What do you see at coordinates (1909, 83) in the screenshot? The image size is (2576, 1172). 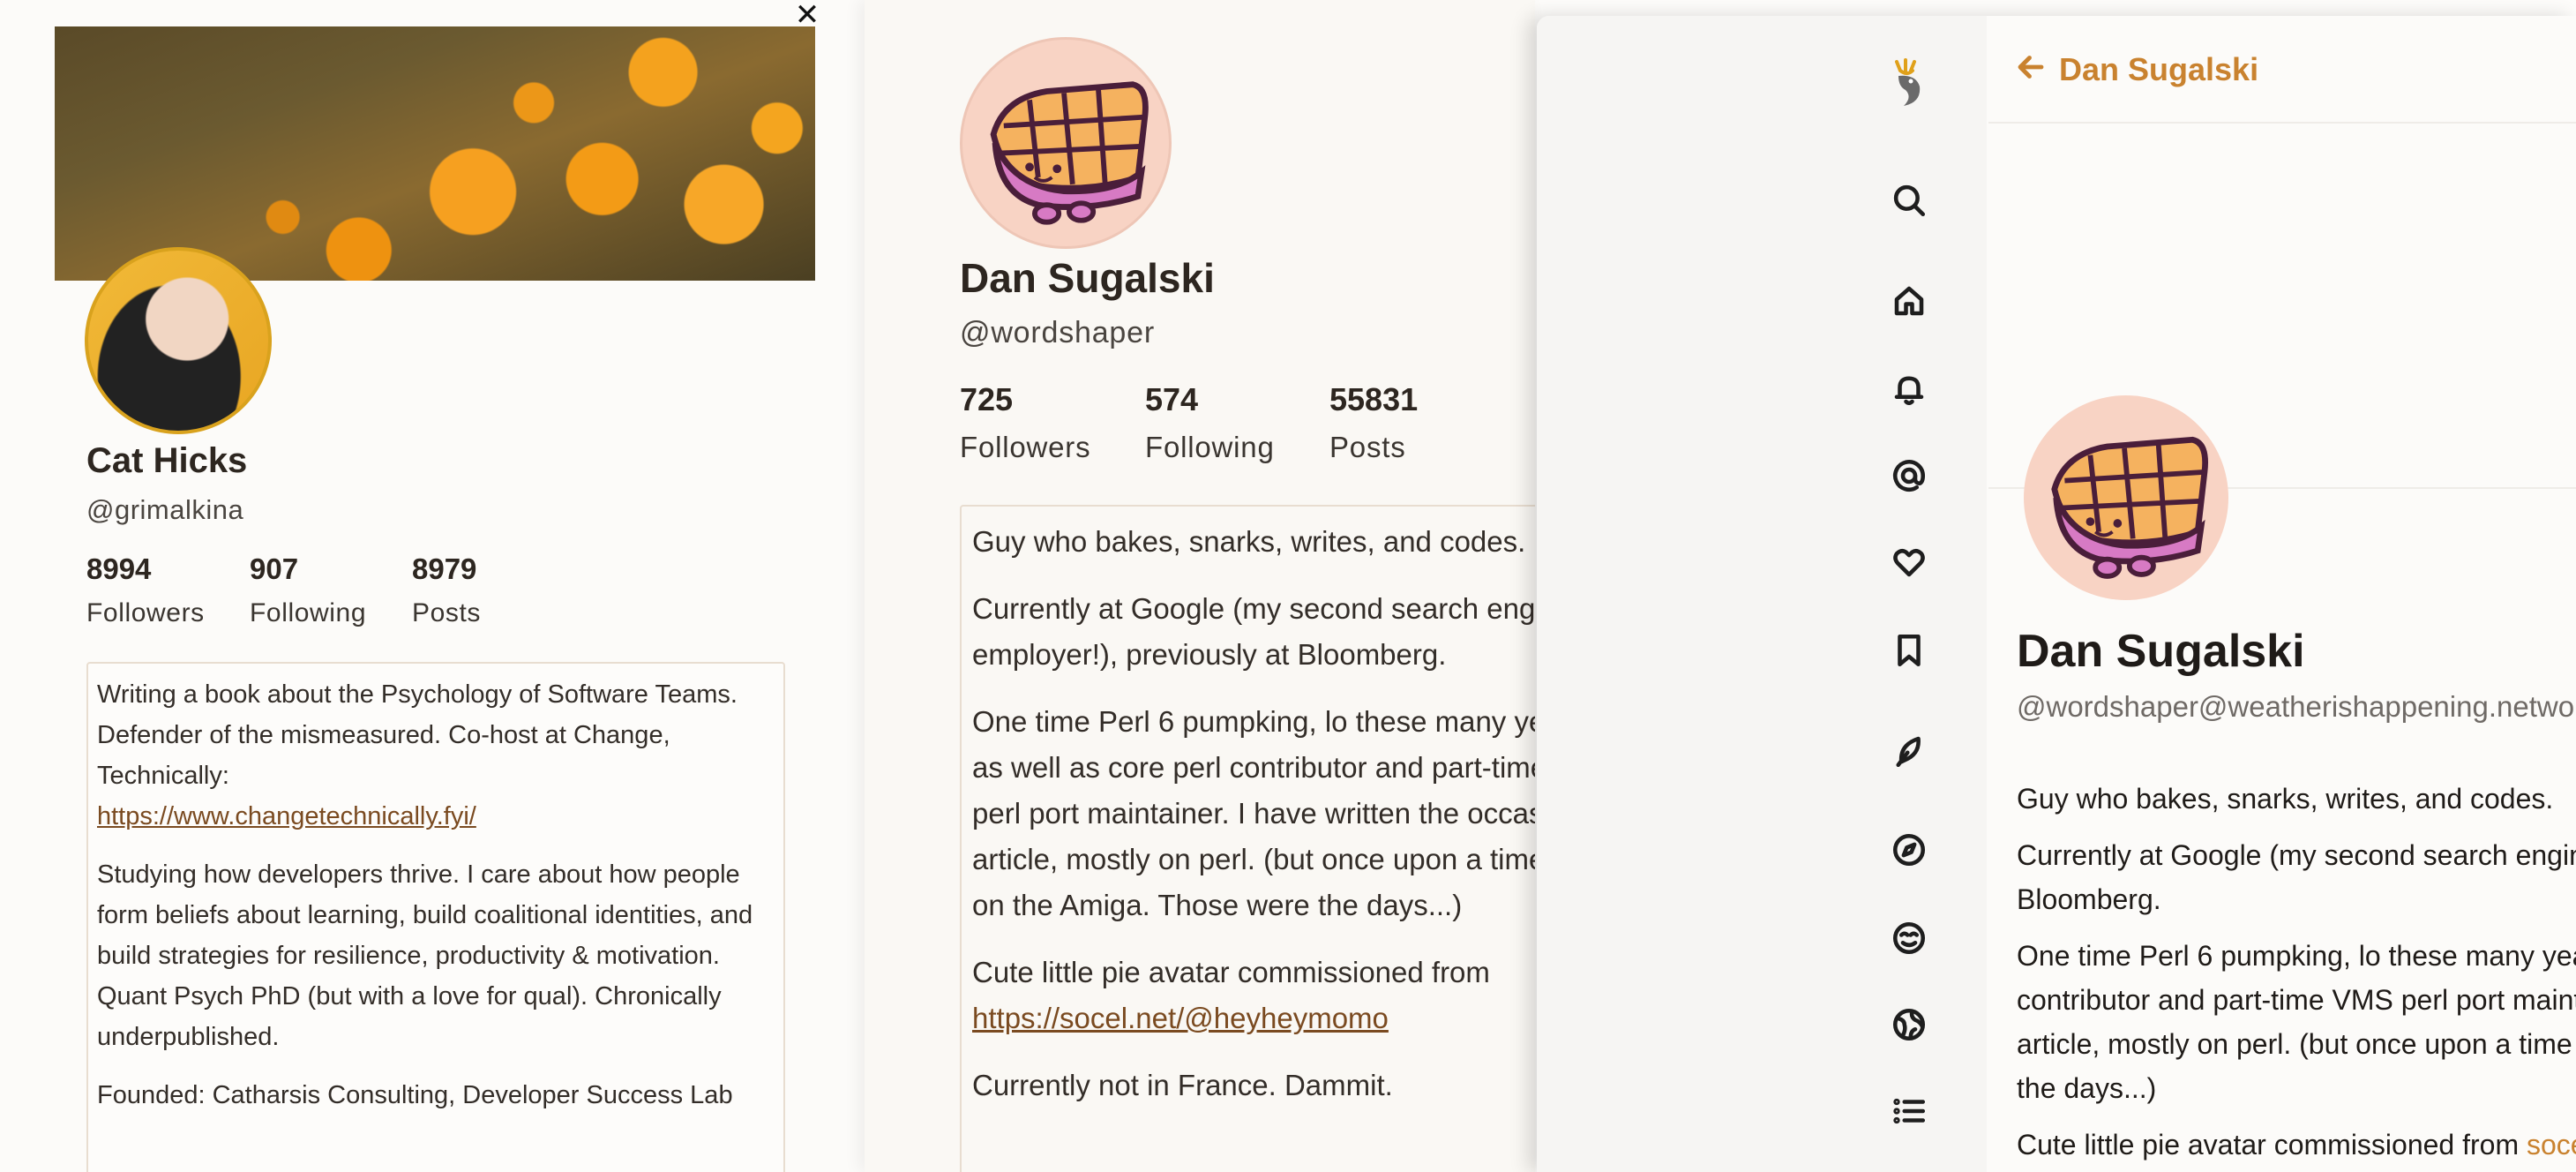 I see `app-logo-icon` at bounding box center [1909, 83].